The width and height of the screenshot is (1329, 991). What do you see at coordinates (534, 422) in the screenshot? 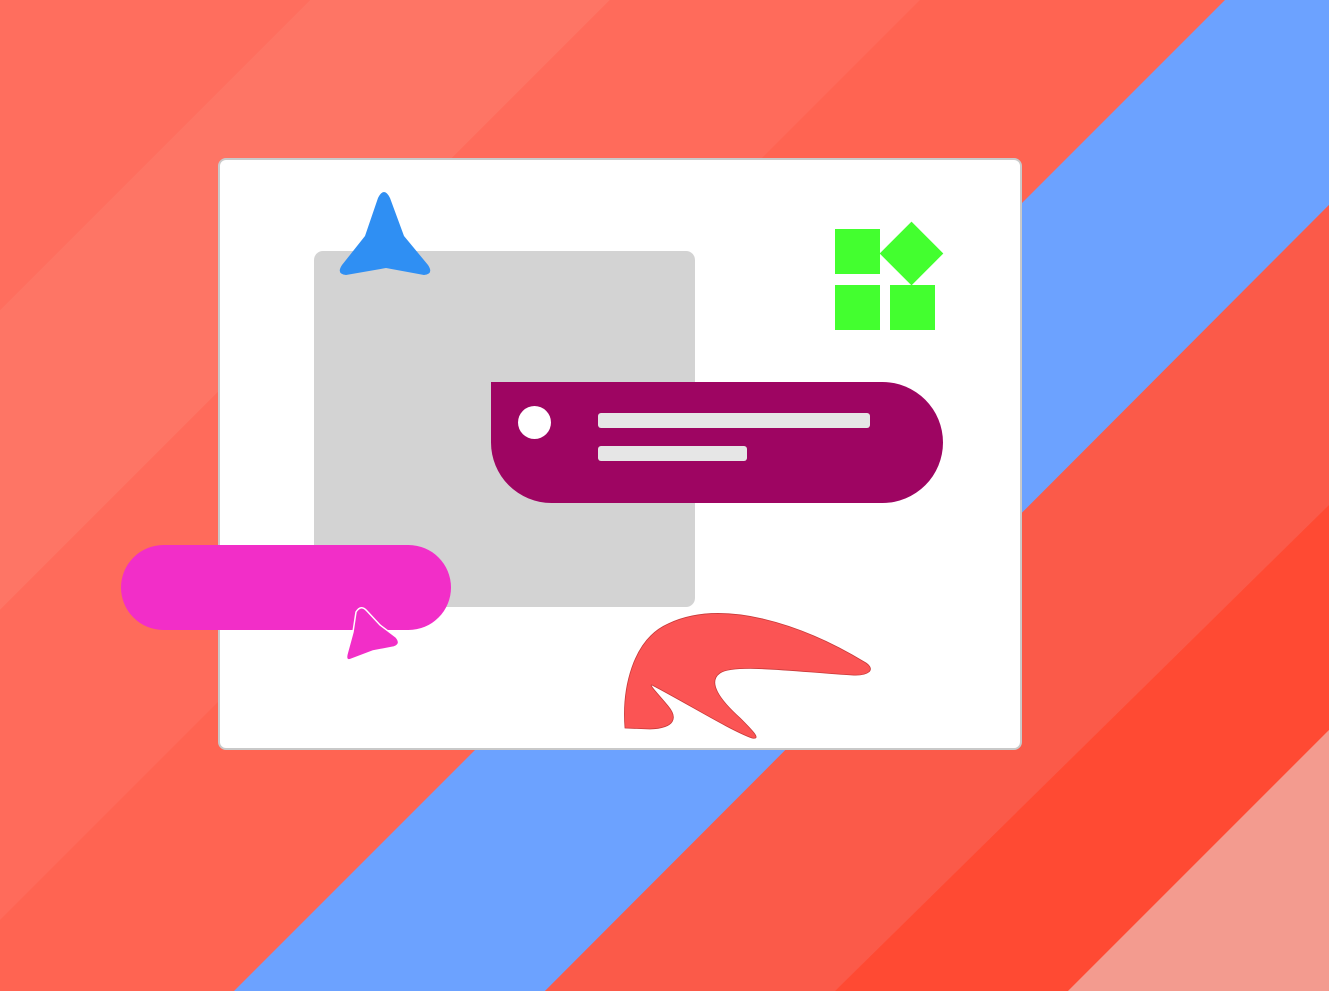
I see `notification-avatar-dot` at bounding box center [534, 422].